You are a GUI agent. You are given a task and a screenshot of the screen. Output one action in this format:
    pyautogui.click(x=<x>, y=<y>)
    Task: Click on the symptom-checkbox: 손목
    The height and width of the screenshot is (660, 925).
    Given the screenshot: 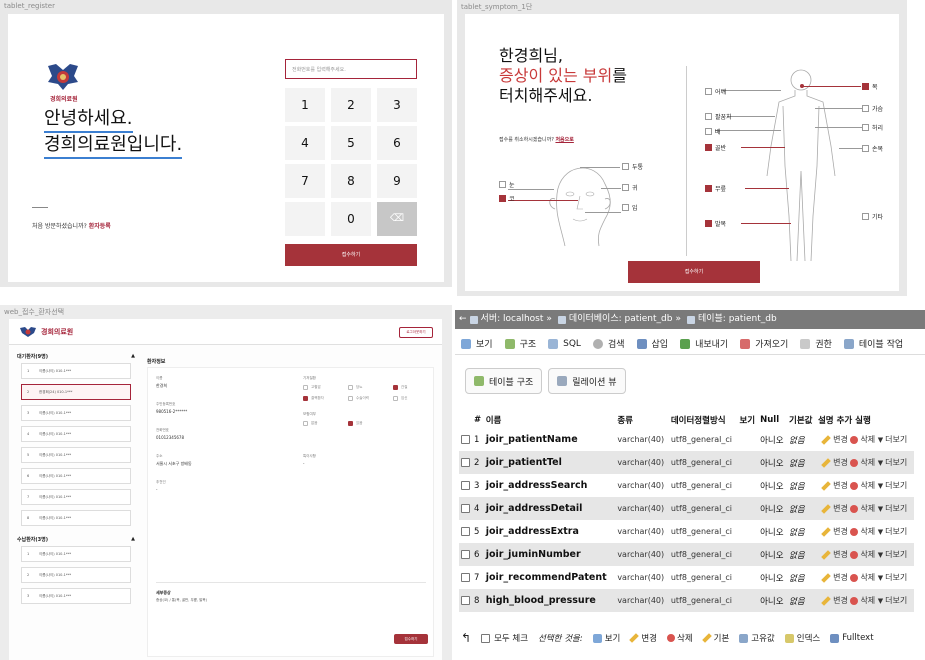 What is the action you would take?
    pyautogui.click(x=872, y=148)
    